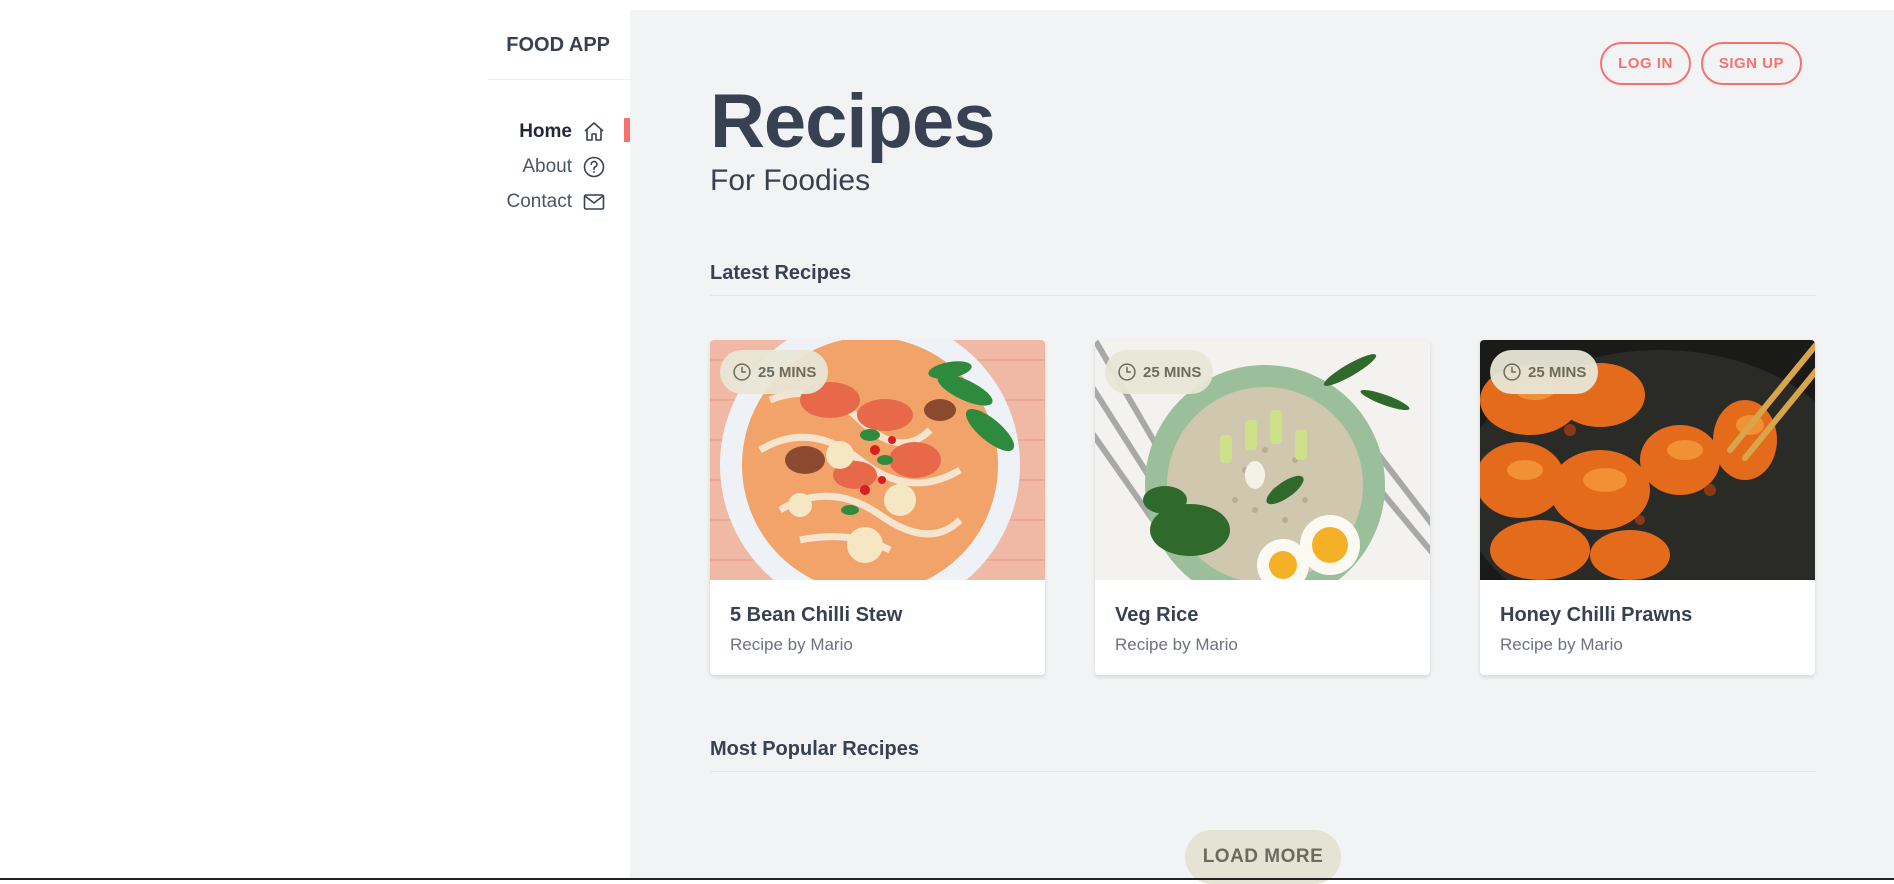 The image size is (1894, 884). What do you see at coordinates (594, 201) in the screenshot?
I see `envelope-icon` at bounding box center [594, 201].